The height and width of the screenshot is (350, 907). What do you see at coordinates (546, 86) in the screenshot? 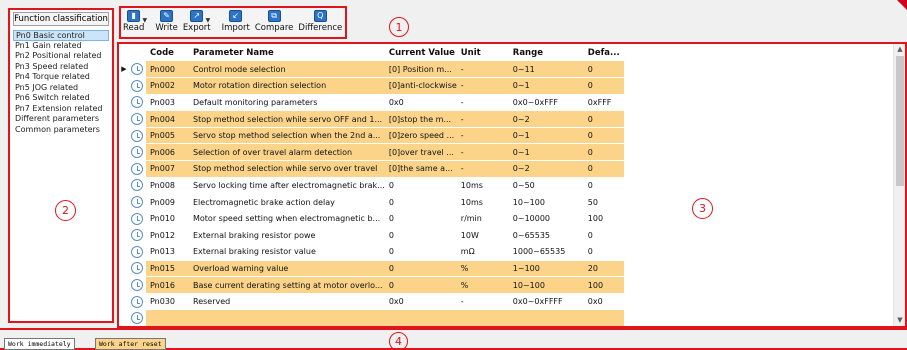
I see `cell-range: 0~1` at bounding box center [546, 86].